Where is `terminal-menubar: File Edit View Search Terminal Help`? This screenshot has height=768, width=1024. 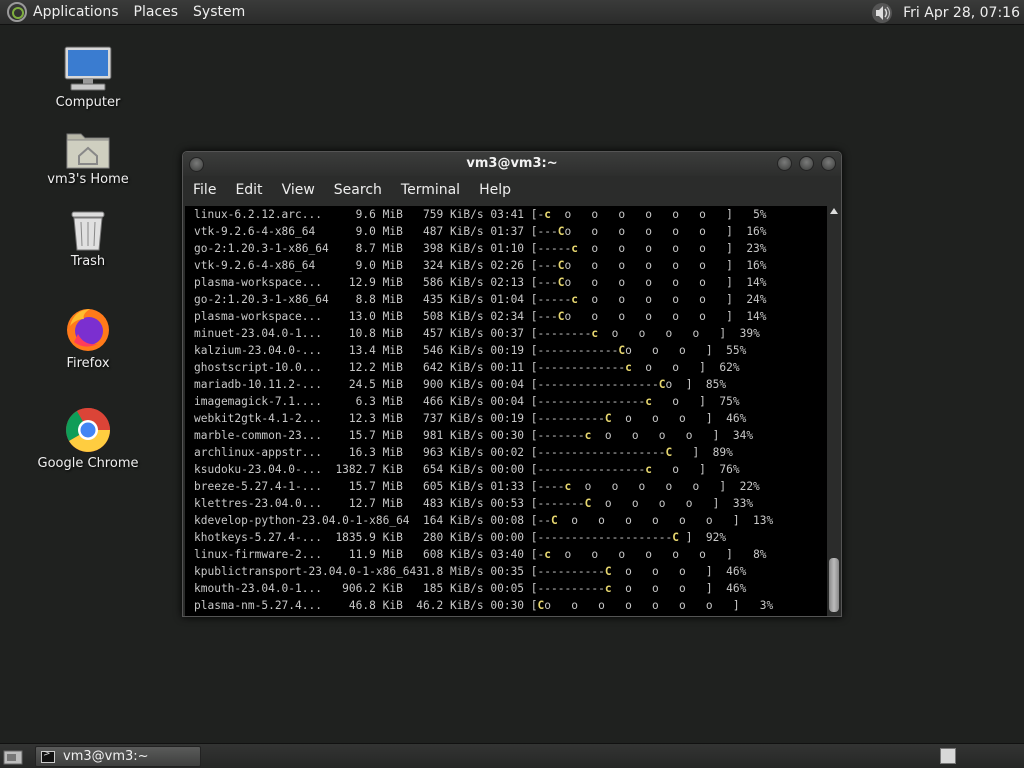
terminal-menubar: File Edit View Search Terminal Help is located at coordinates (512, 190).